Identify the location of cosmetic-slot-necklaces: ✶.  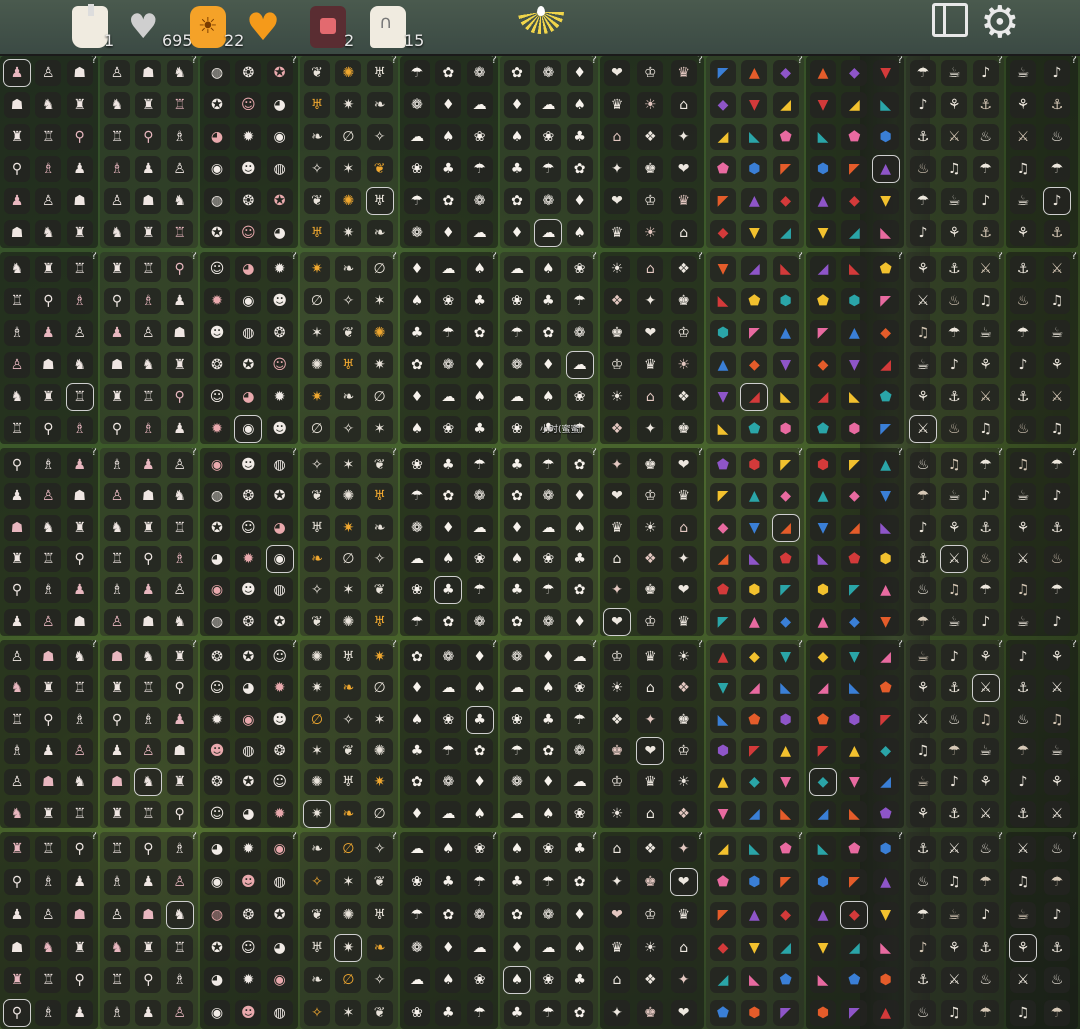
(348, 465).